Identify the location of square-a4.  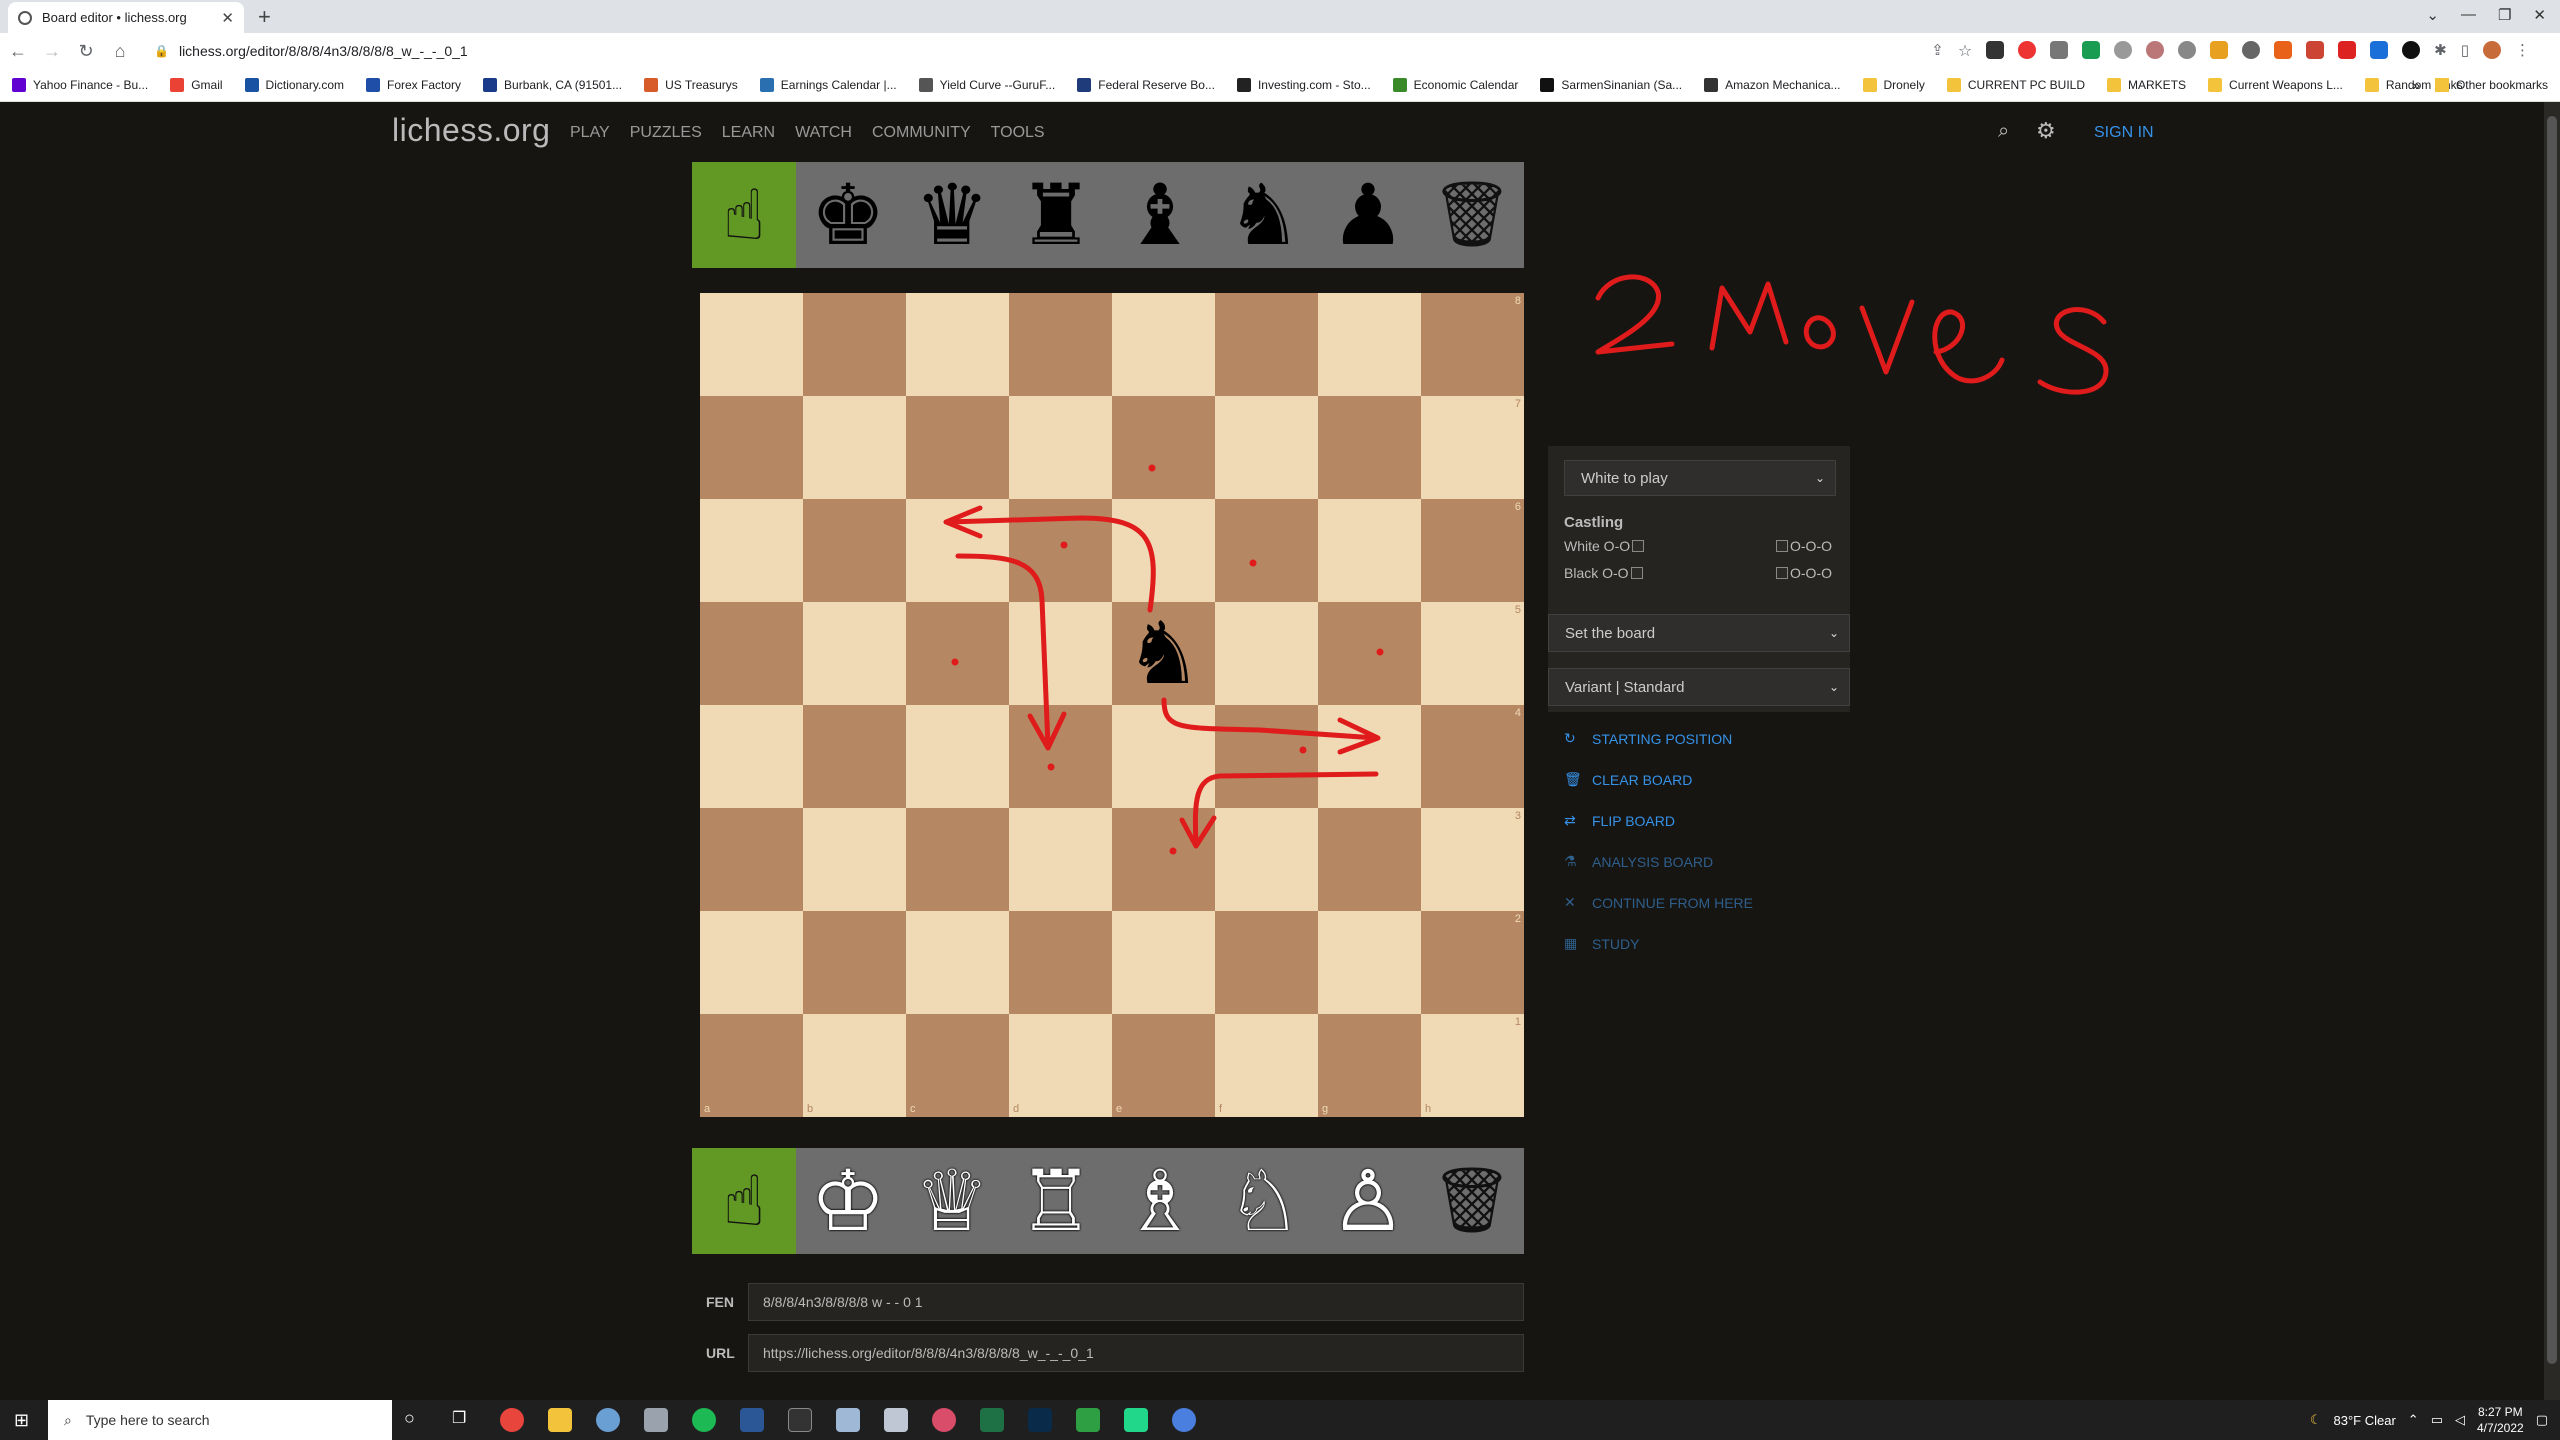
(751, 756).